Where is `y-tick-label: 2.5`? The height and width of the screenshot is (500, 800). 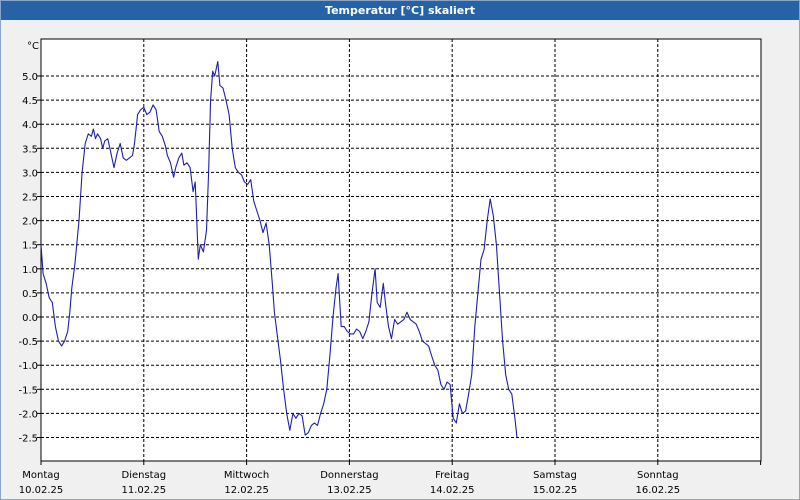
y-tick-label: 2.5 is located at coordinates (30, 198).